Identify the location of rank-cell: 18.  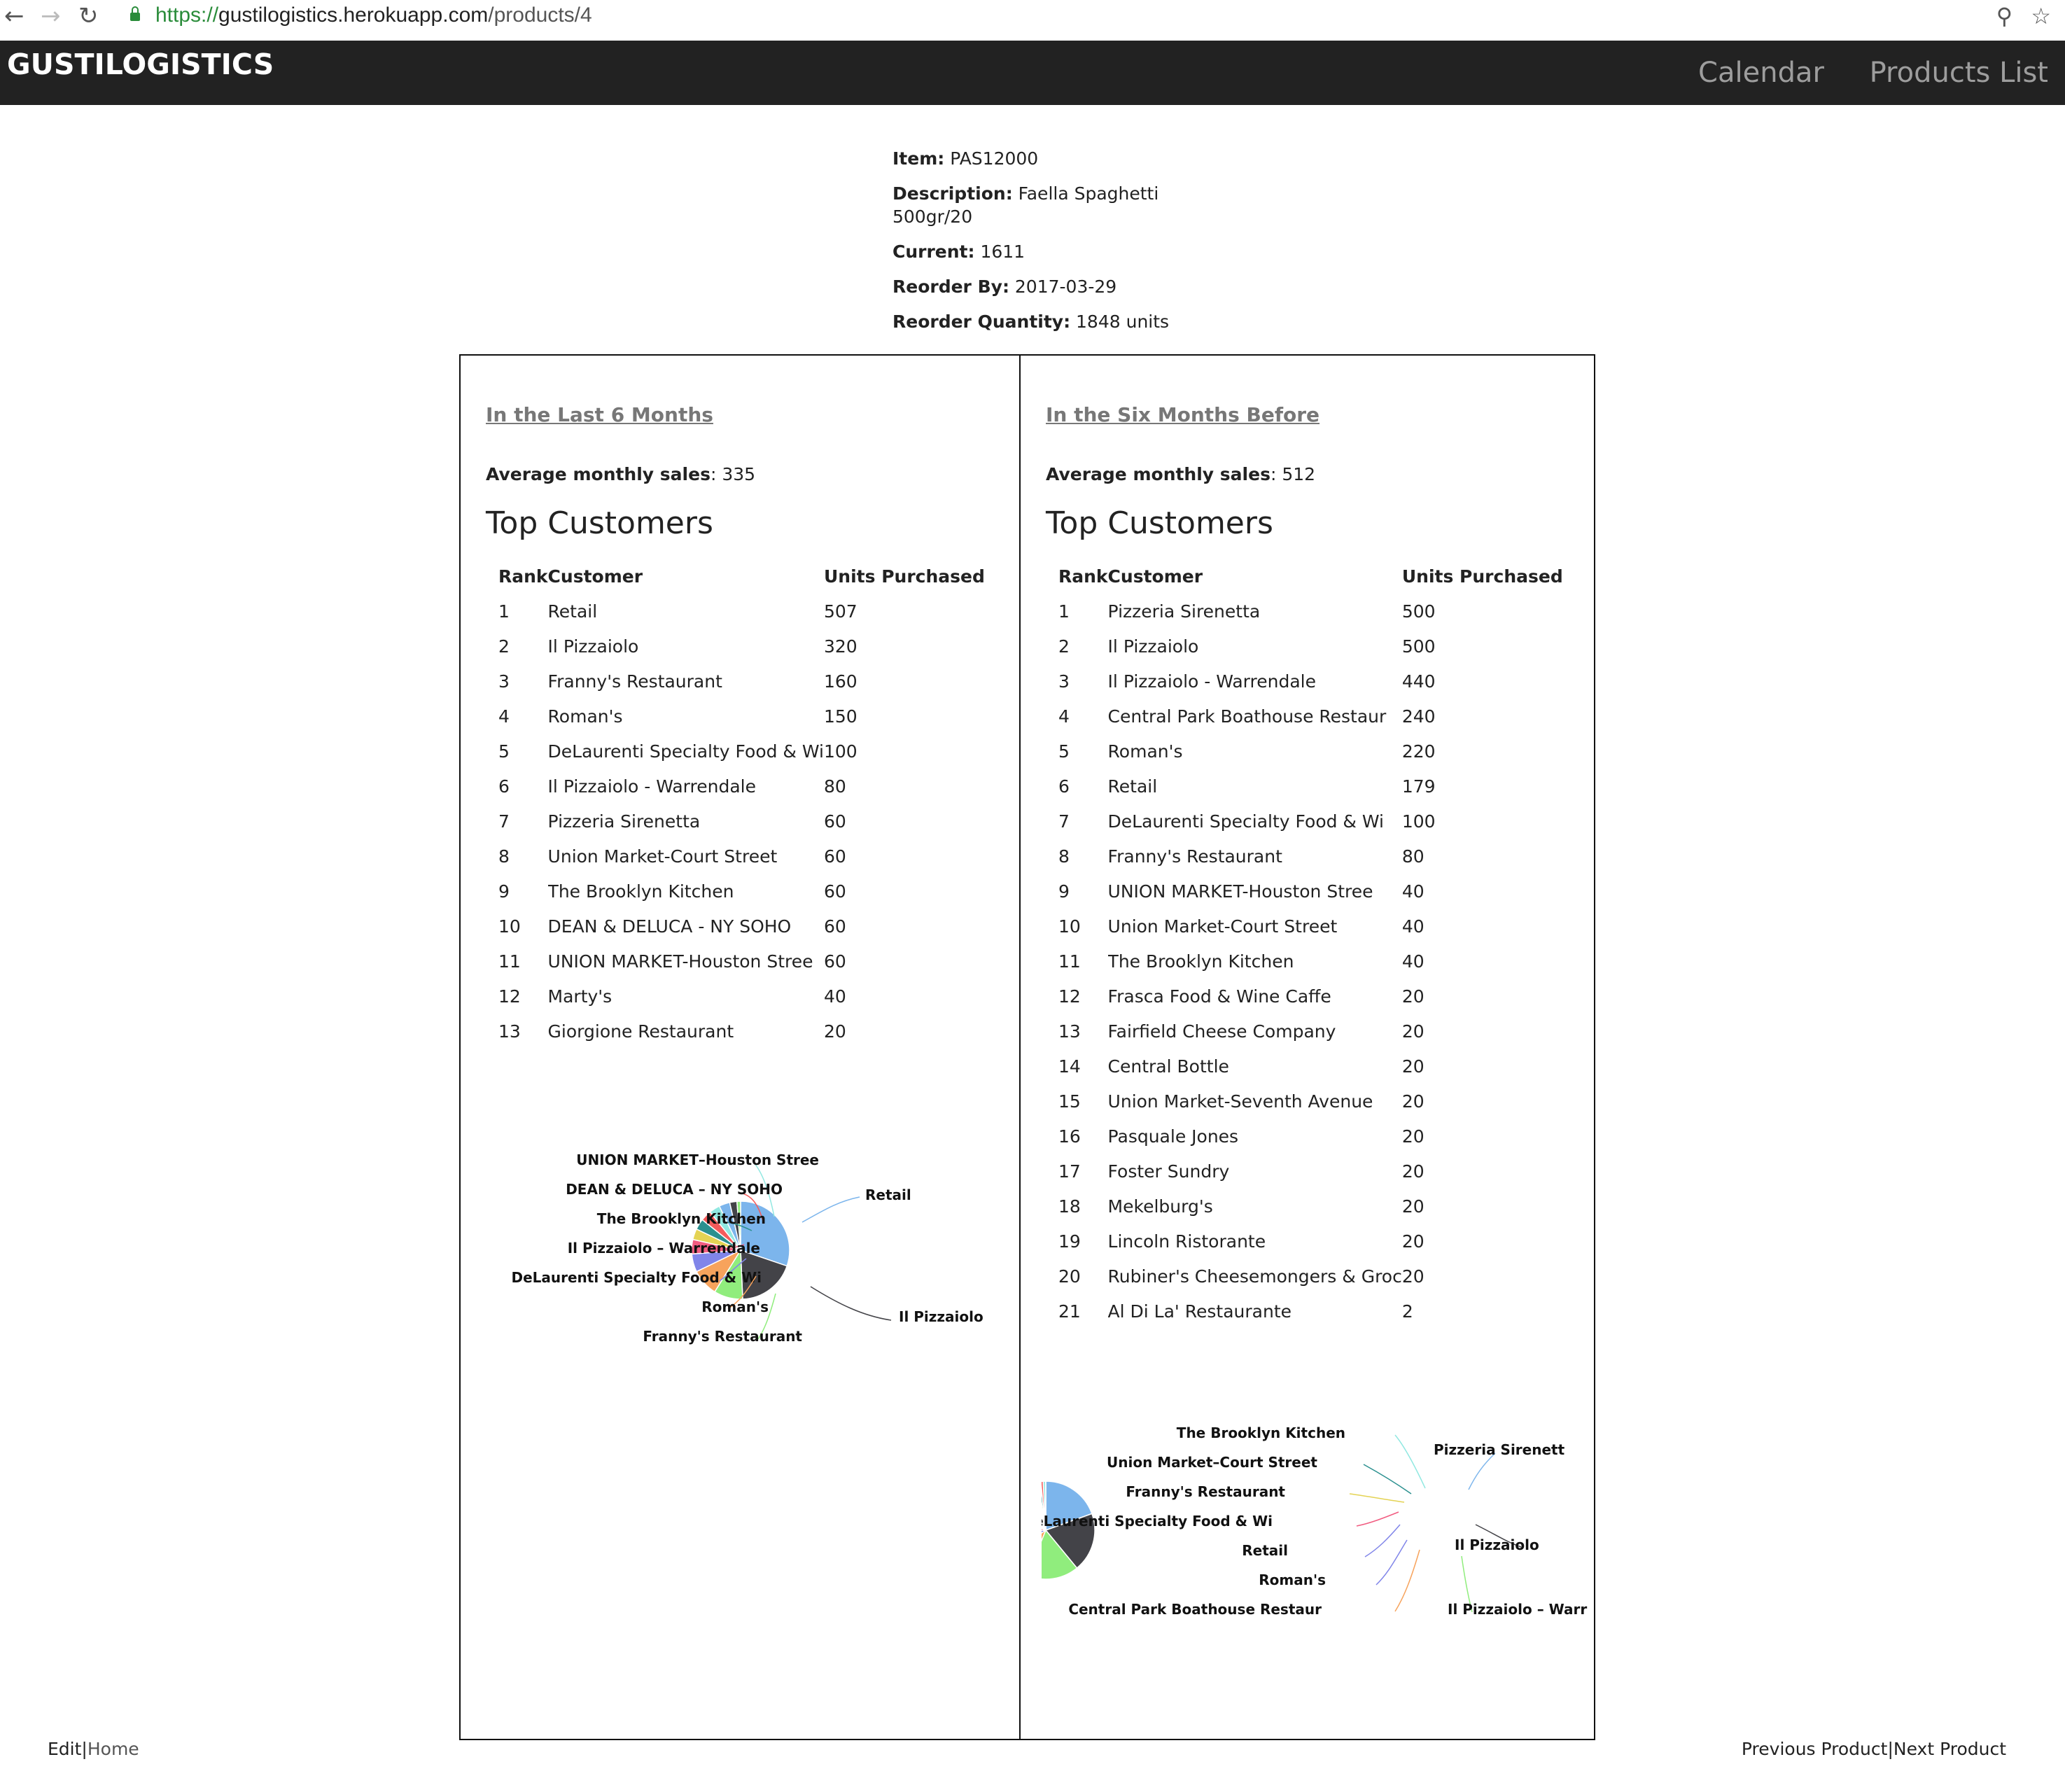
(1069, 1206).